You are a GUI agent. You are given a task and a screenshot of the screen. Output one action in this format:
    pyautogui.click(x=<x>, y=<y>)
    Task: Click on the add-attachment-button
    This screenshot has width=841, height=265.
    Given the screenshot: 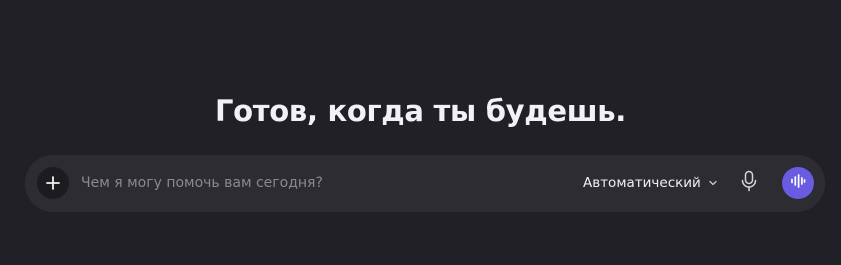 What is the action you would take?
    pyautogui.click(x=53, y=183)
    